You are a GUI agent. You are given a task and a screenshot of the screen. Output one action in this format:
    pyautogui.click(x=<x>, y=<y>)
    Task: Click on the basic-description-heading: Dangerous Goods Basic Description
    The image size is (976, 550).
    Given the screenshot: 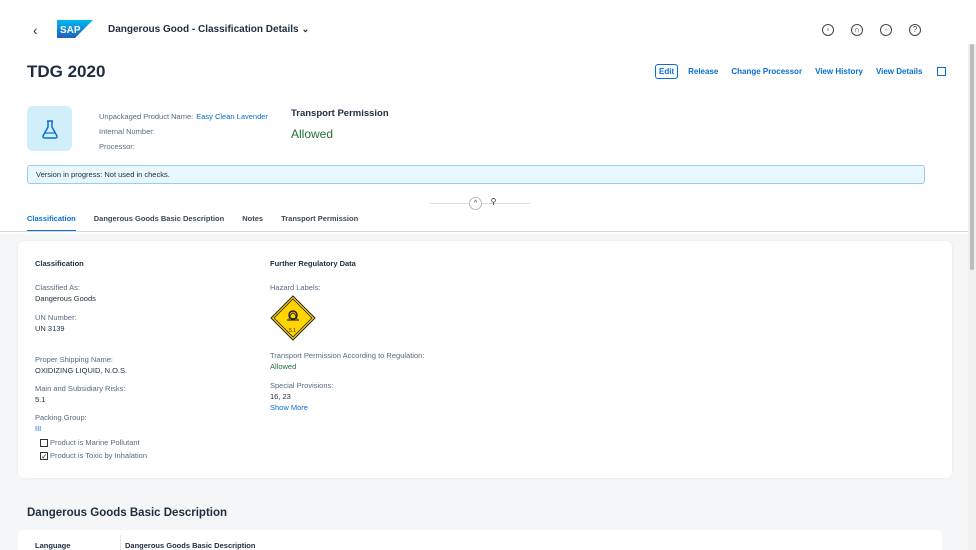 What is the action you would take?
    pyautogui.click(x=127, y=513)
    